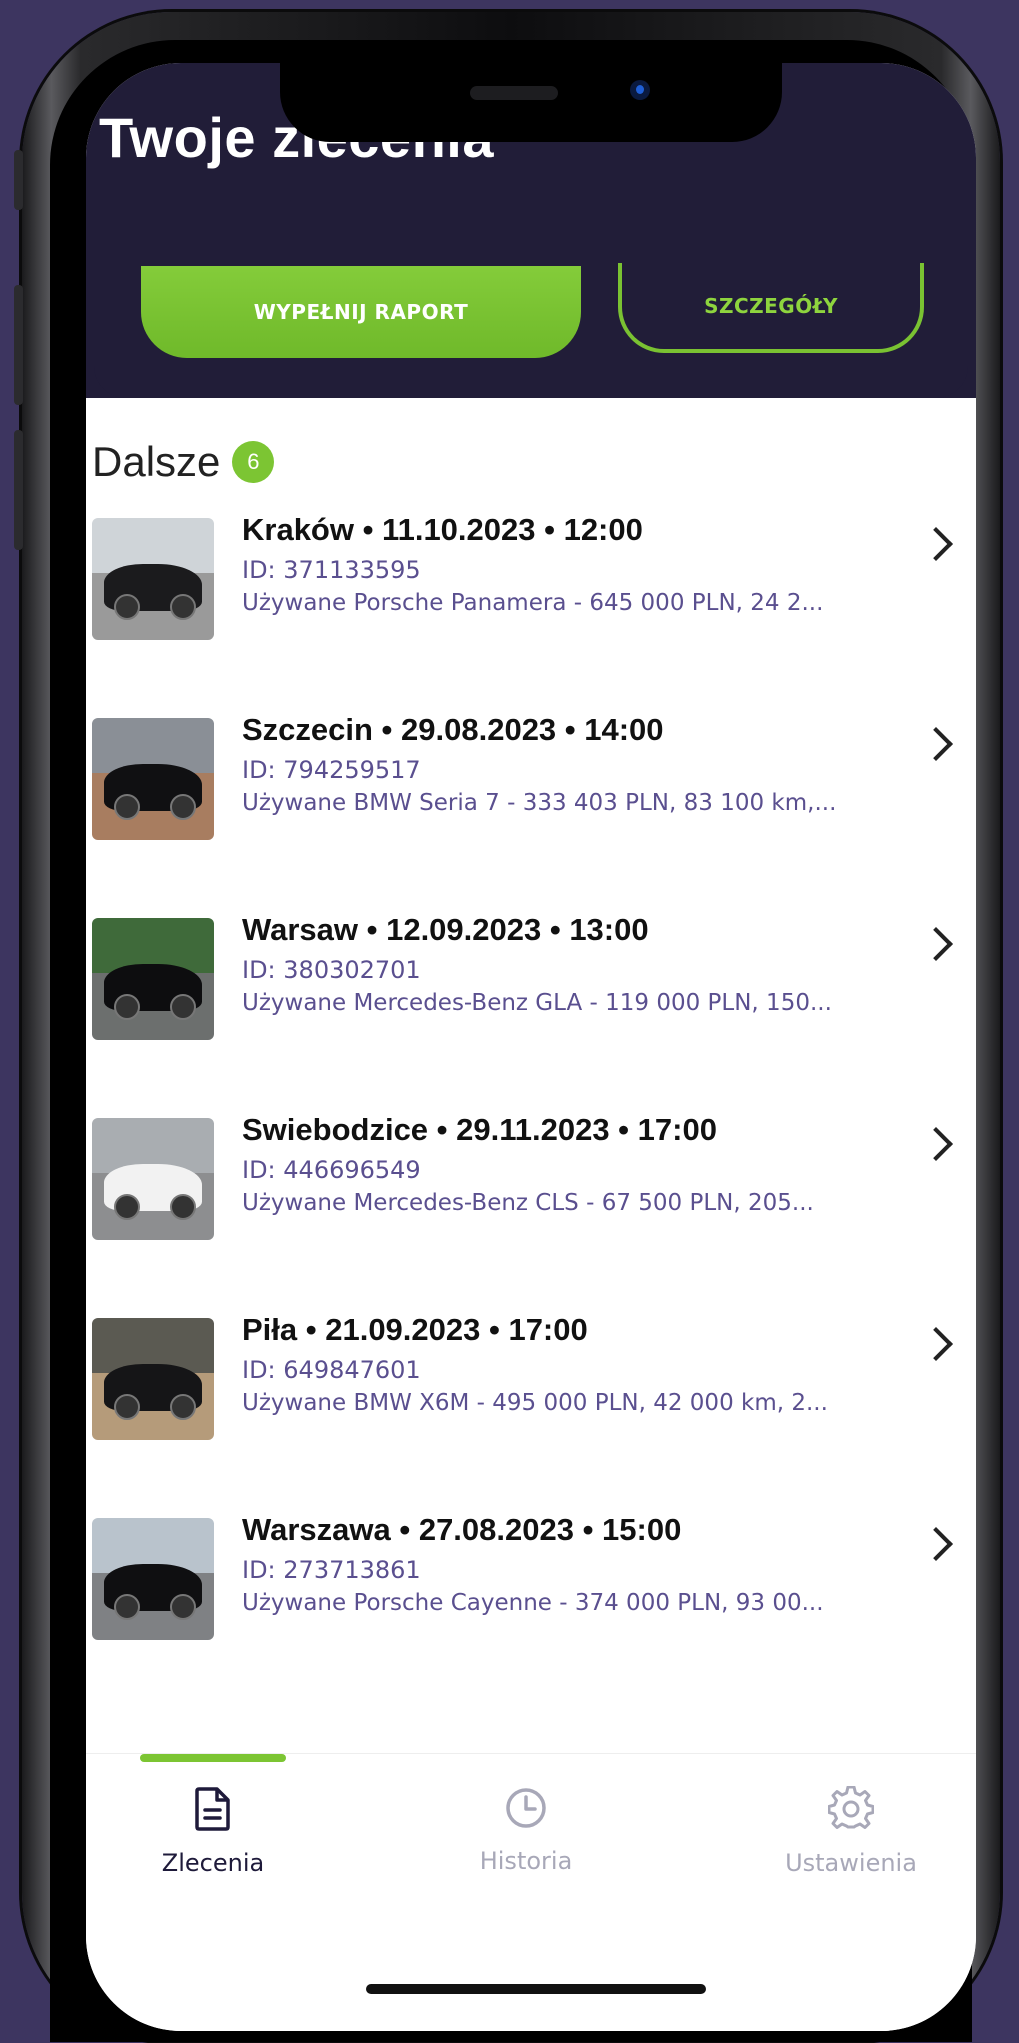 This screenshot has height=2043, width=1019. I want to click on order-id: ID: 794259517, so click(331, 770).